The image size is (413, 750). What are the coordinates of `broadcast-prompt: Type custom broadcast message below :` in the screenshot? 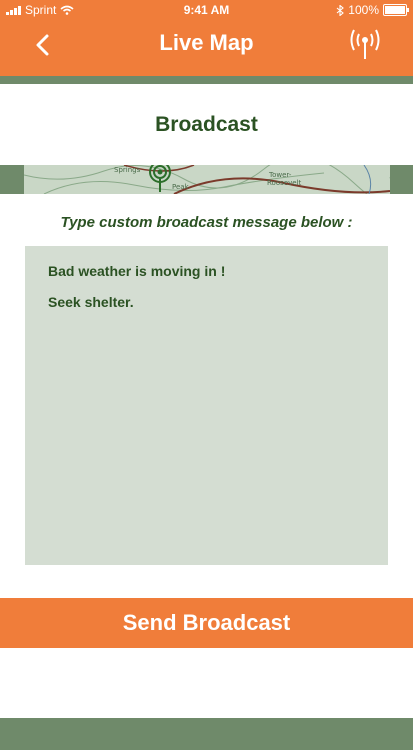 It's located at (206, 222).